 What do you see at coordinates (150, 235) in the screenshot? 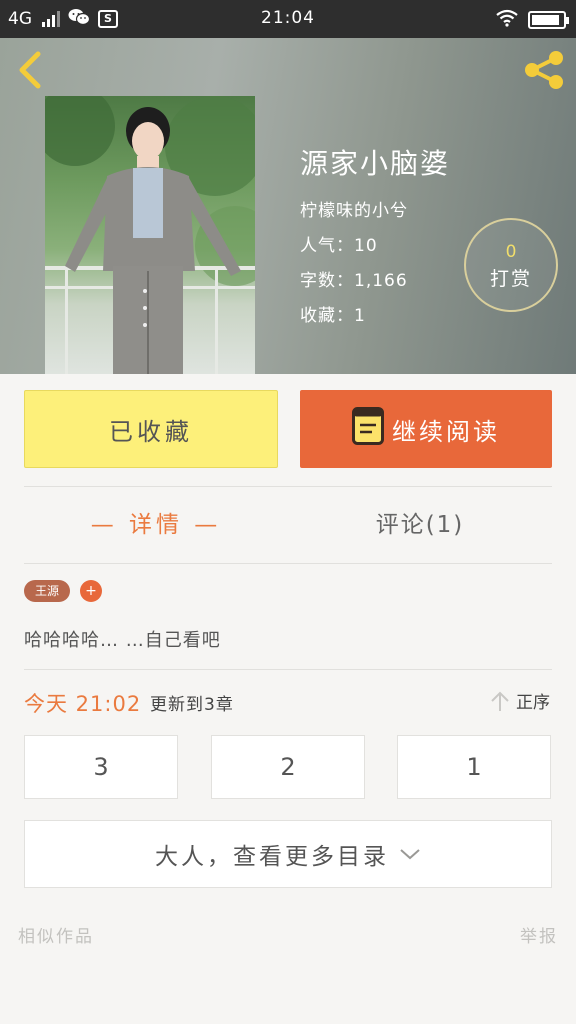
I see `book-cover-image` at bounding box center [150, 235].